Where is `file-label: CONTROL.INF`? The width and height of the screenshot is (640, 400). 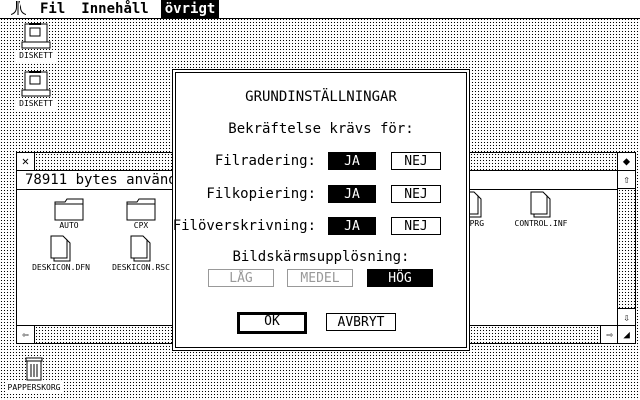 file-label: CONTROL.INF is located at coordinates (541, 223).